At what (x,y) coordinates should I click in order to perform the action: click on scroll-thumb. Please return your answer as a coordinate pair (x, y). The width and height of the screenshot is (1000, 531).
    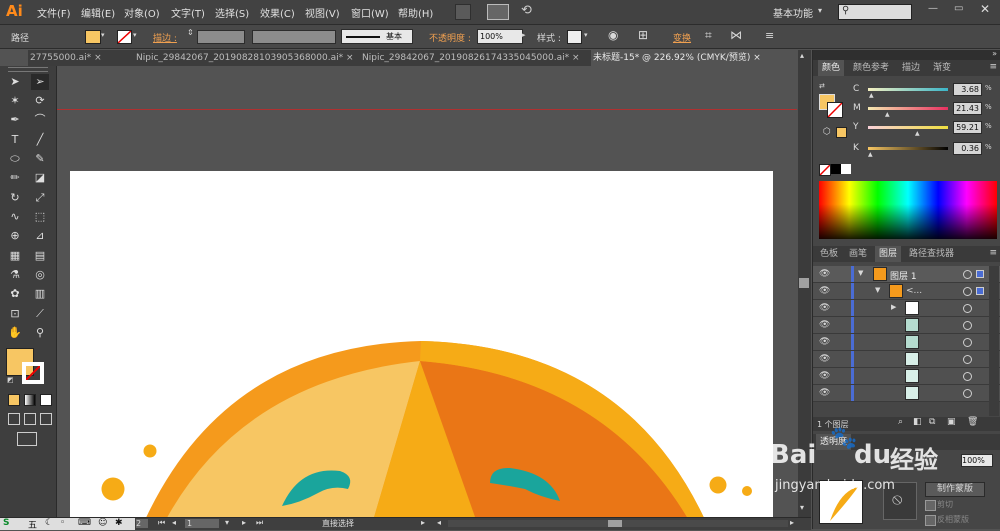
    Looking at the image, I should click on (615, 523).